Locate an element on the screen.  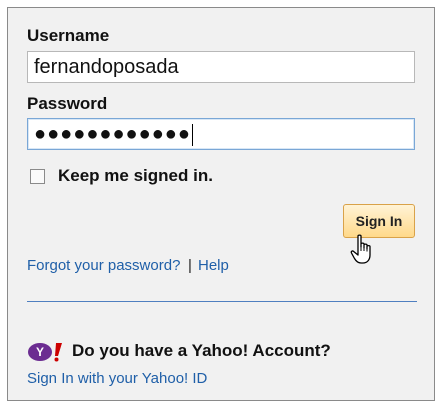
username-value: fernandoposada is located at coordinates (106, 67).